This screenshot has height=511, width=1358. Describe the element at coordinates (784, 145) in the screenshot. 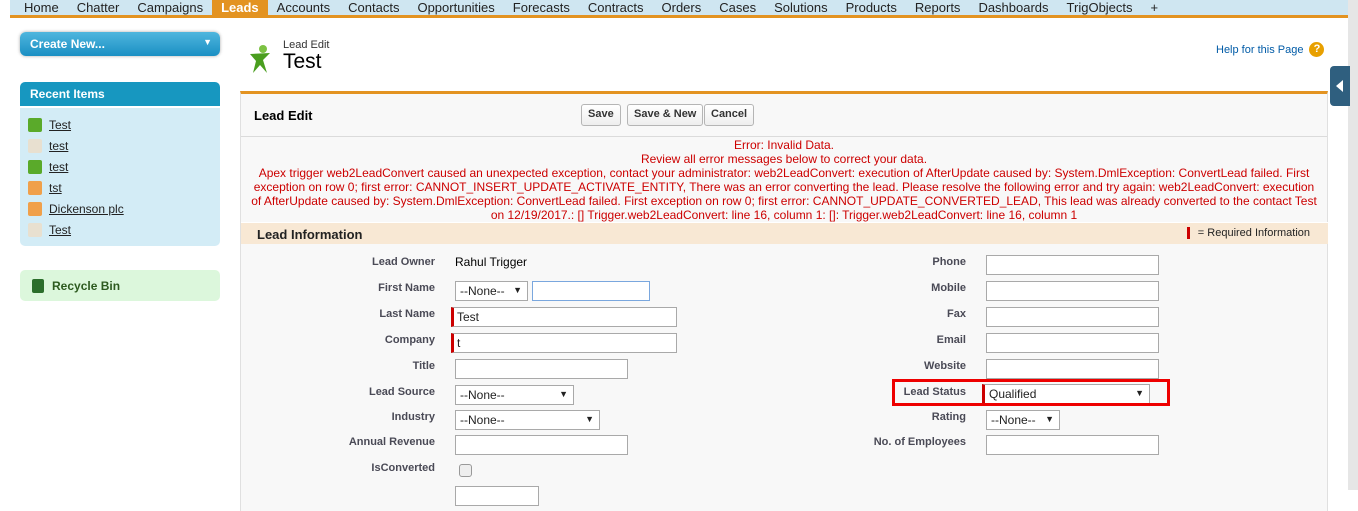

I see `error-title: Error: Invalid Data.` at that location.